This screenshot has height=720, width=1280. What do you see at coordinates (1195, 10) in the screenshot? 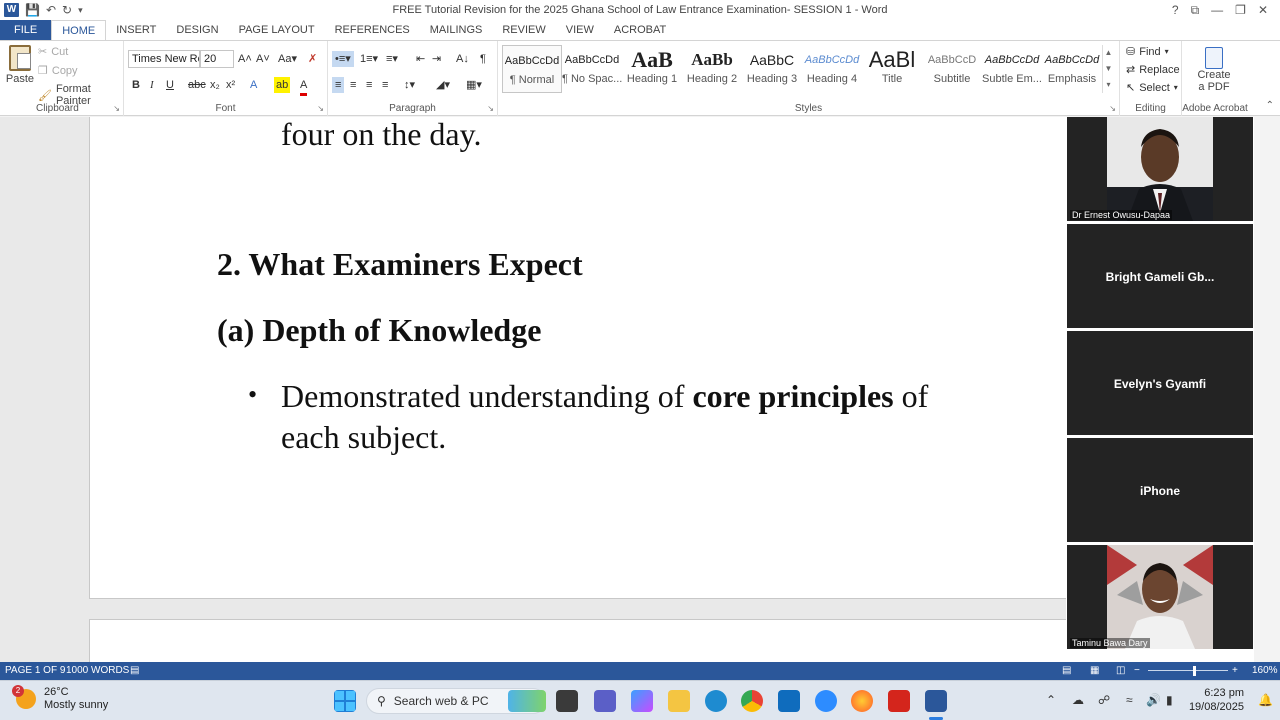
I see `ribbon-display-icon: ⧉` at bounding box center [1195, 10].